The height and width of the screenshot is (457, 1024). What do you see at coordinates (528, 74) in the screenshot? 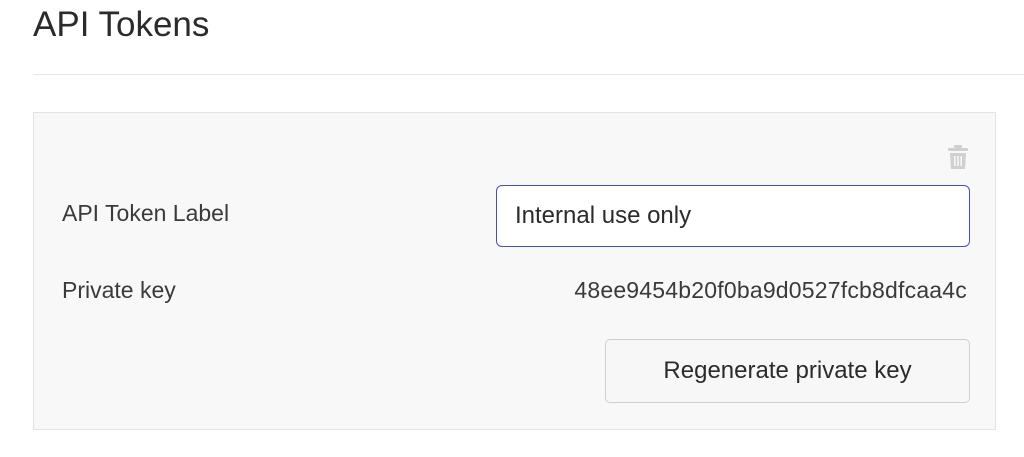
I see `title-divider` at bounding box center [528, 74].